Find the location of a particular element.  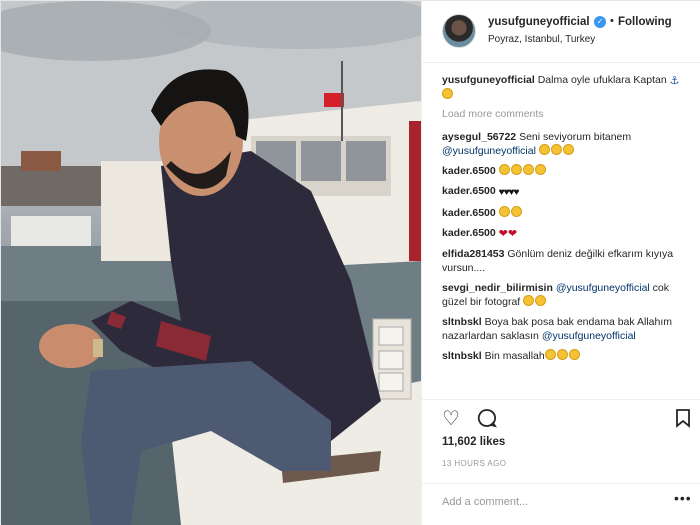

following-button: Following is located at coordinates (645, 22).